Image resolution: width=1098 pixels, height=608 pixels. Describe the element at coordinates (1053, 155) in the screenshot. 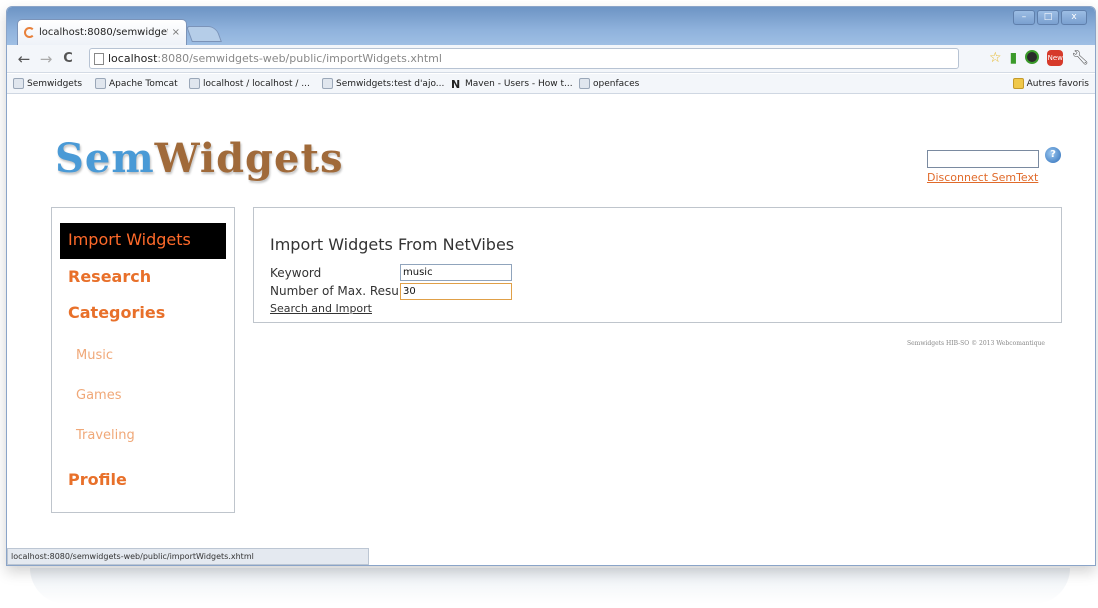

I see `search-icon: ?` at that location.